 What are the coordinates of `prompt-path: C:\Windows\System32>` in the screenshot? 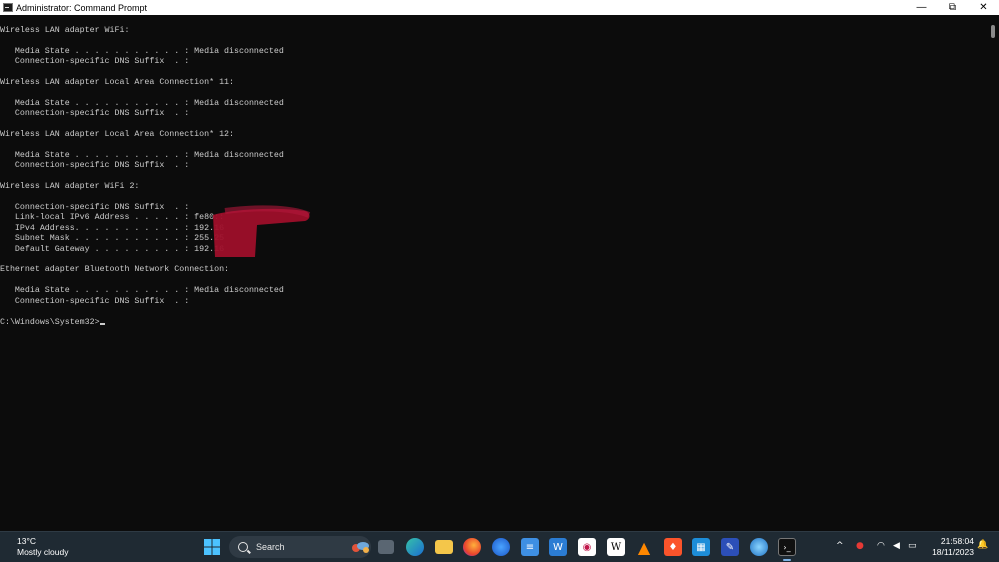 It's located at (50, 322).